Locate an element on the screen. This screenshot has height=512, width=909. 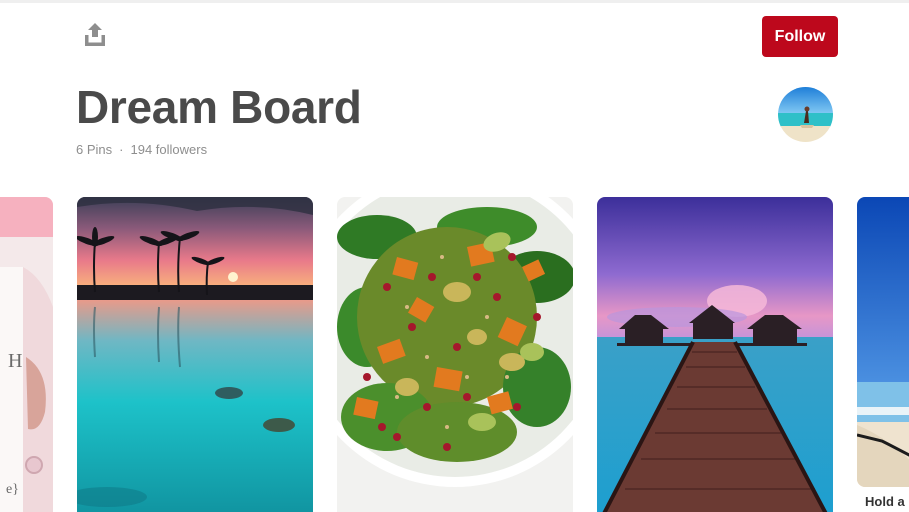
pin-caption: Hold a is located at coordinates (885, 501).